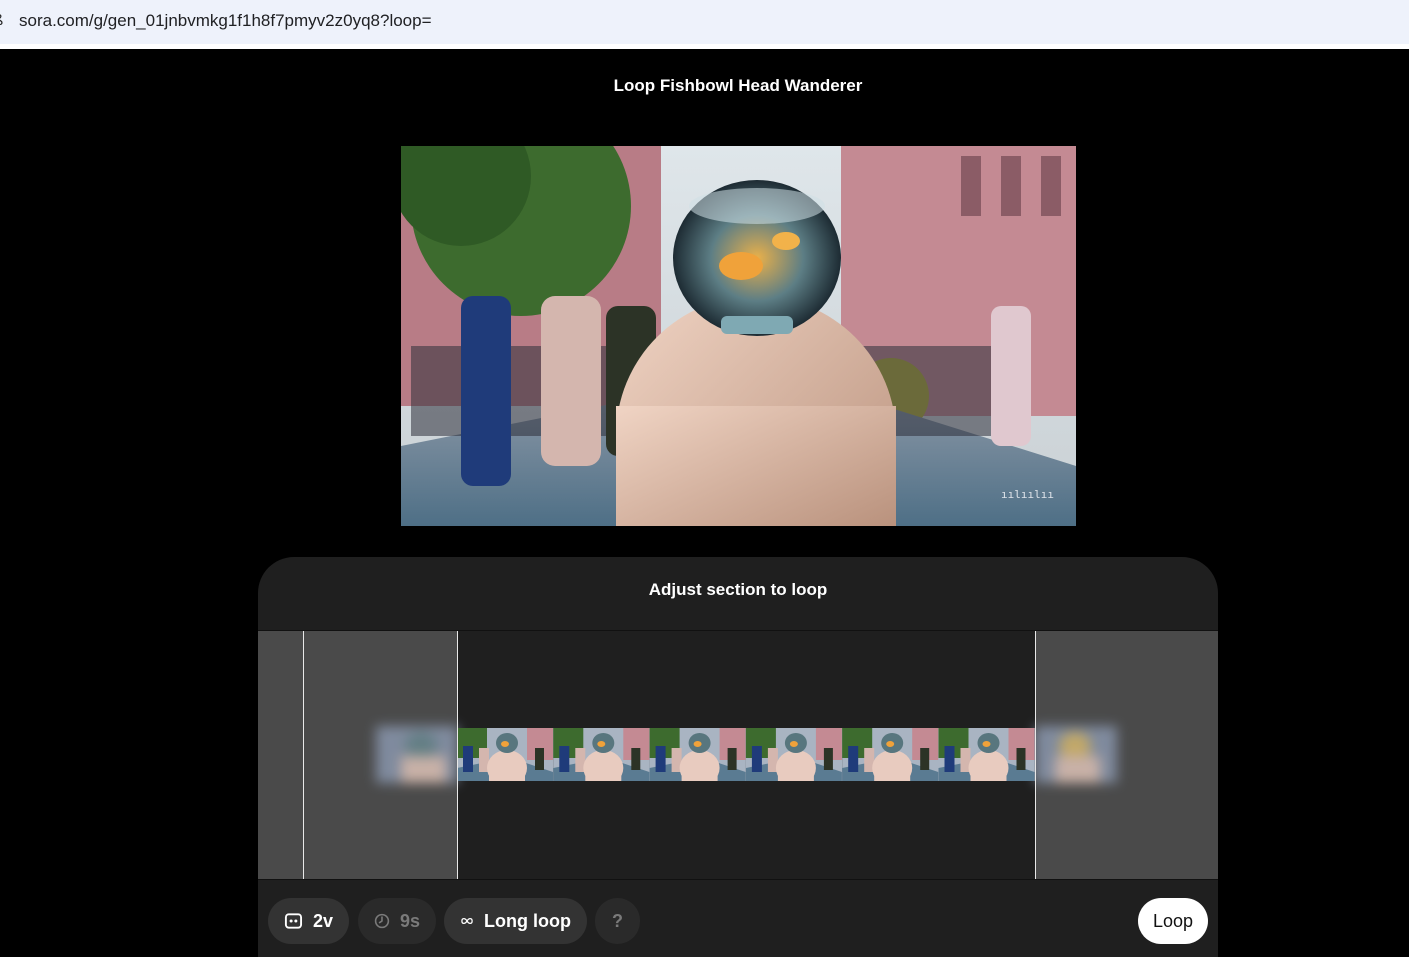 This screenshot has width=1409, height=957. I want to click on svg-text: ıılıılıı, so click(1027, 494).